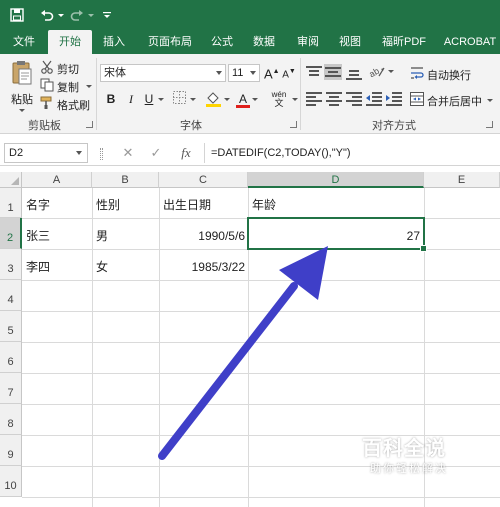 Image resolution: width=500 pixels, height=507 pixels. I want to click on arrow-shaft, so click(228, 371).